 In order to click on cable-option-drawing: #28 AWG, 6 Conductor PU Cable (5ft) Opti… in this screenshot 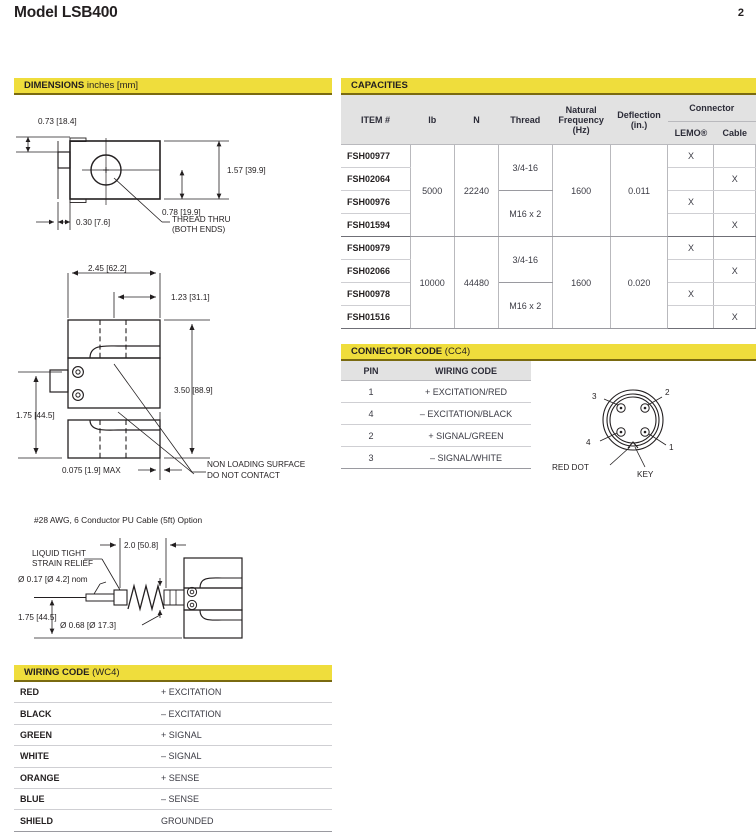, I will do `click(179, 582)`.